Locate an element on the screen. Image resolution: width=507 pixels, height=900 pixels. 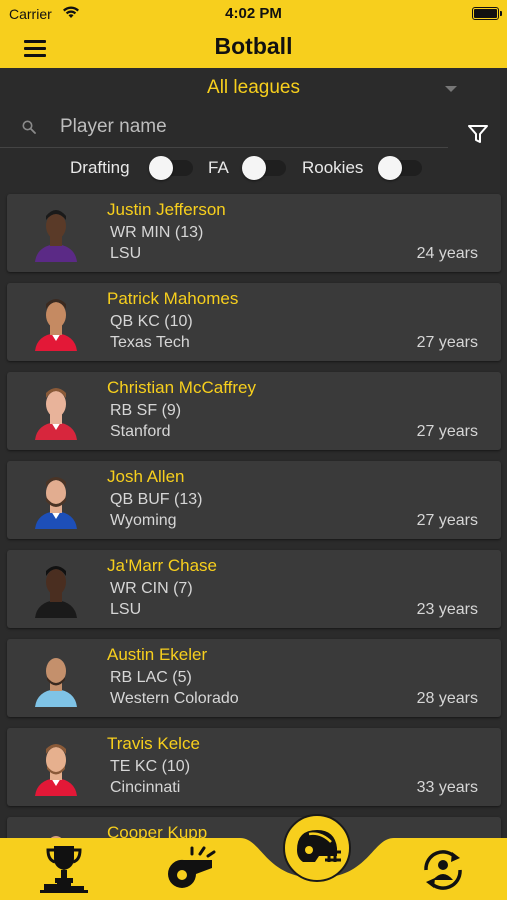
fa-toggle is located at coordinates (264, 168).